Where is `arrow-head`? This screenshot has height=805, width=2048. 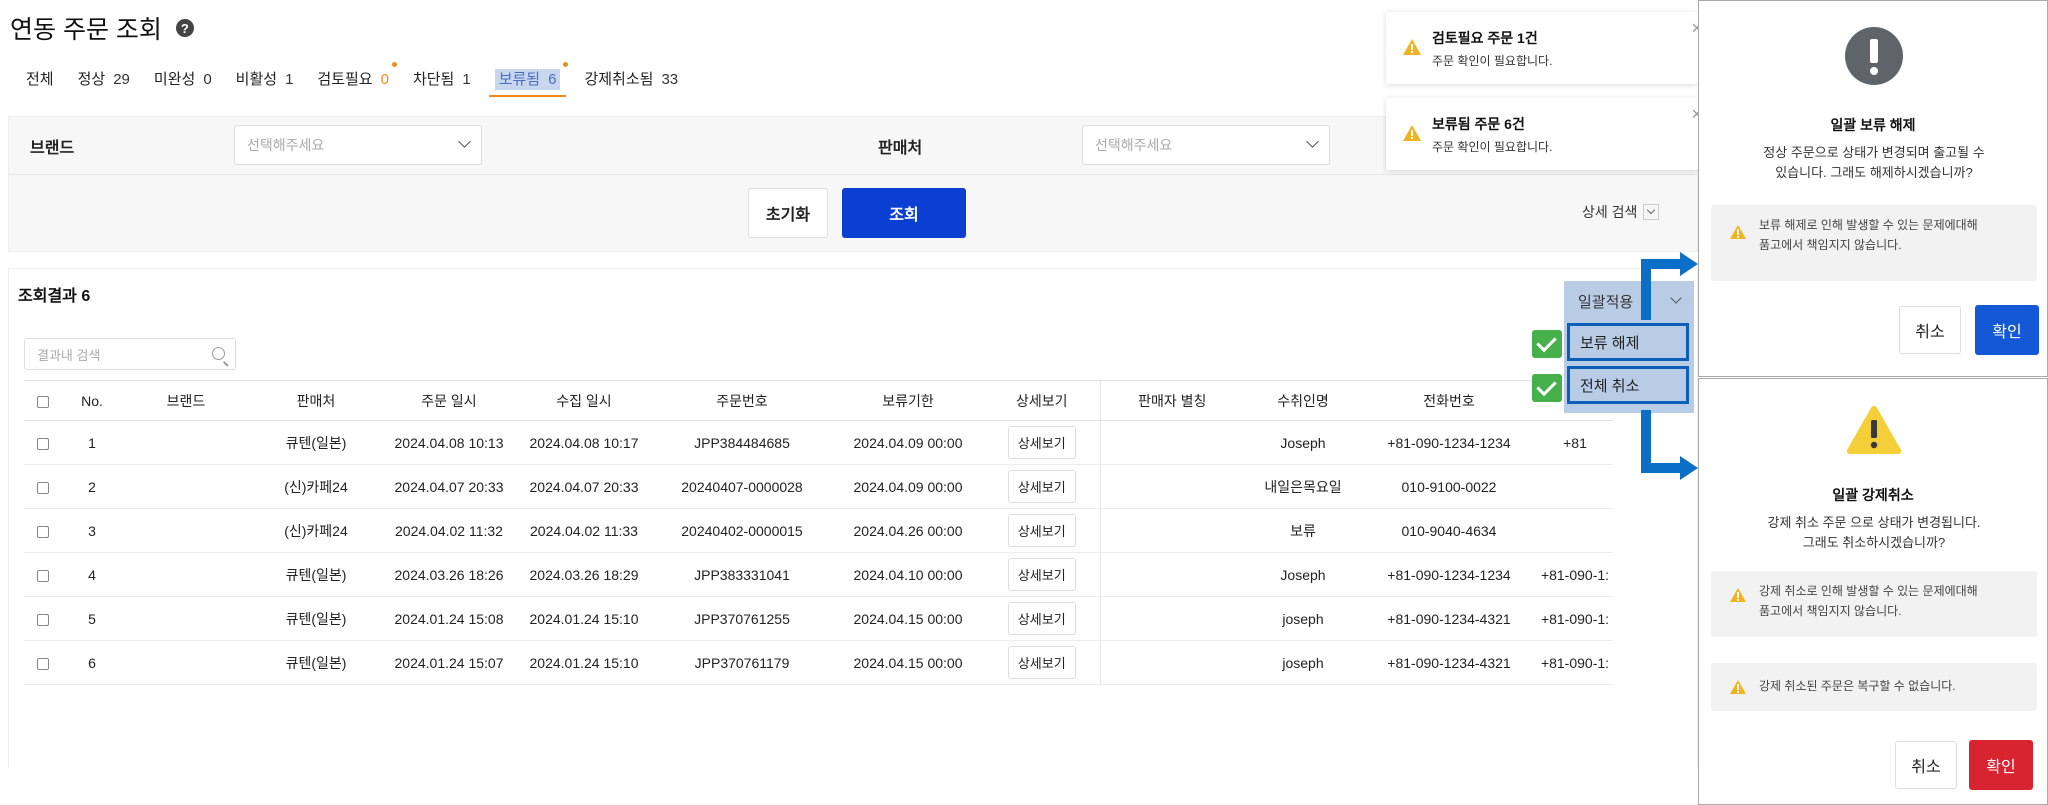
arrow-head is located at coordinates (1689, 468).